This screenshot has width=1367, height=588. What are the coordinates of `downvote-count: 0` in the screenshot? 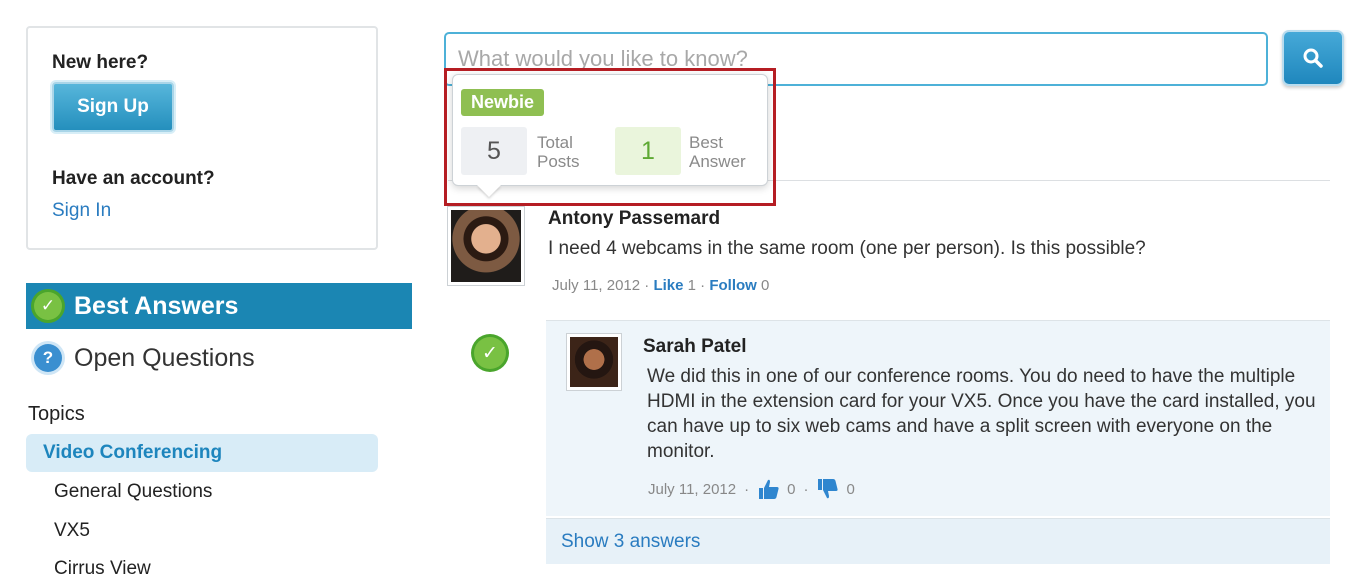 It's located at (850, 489).